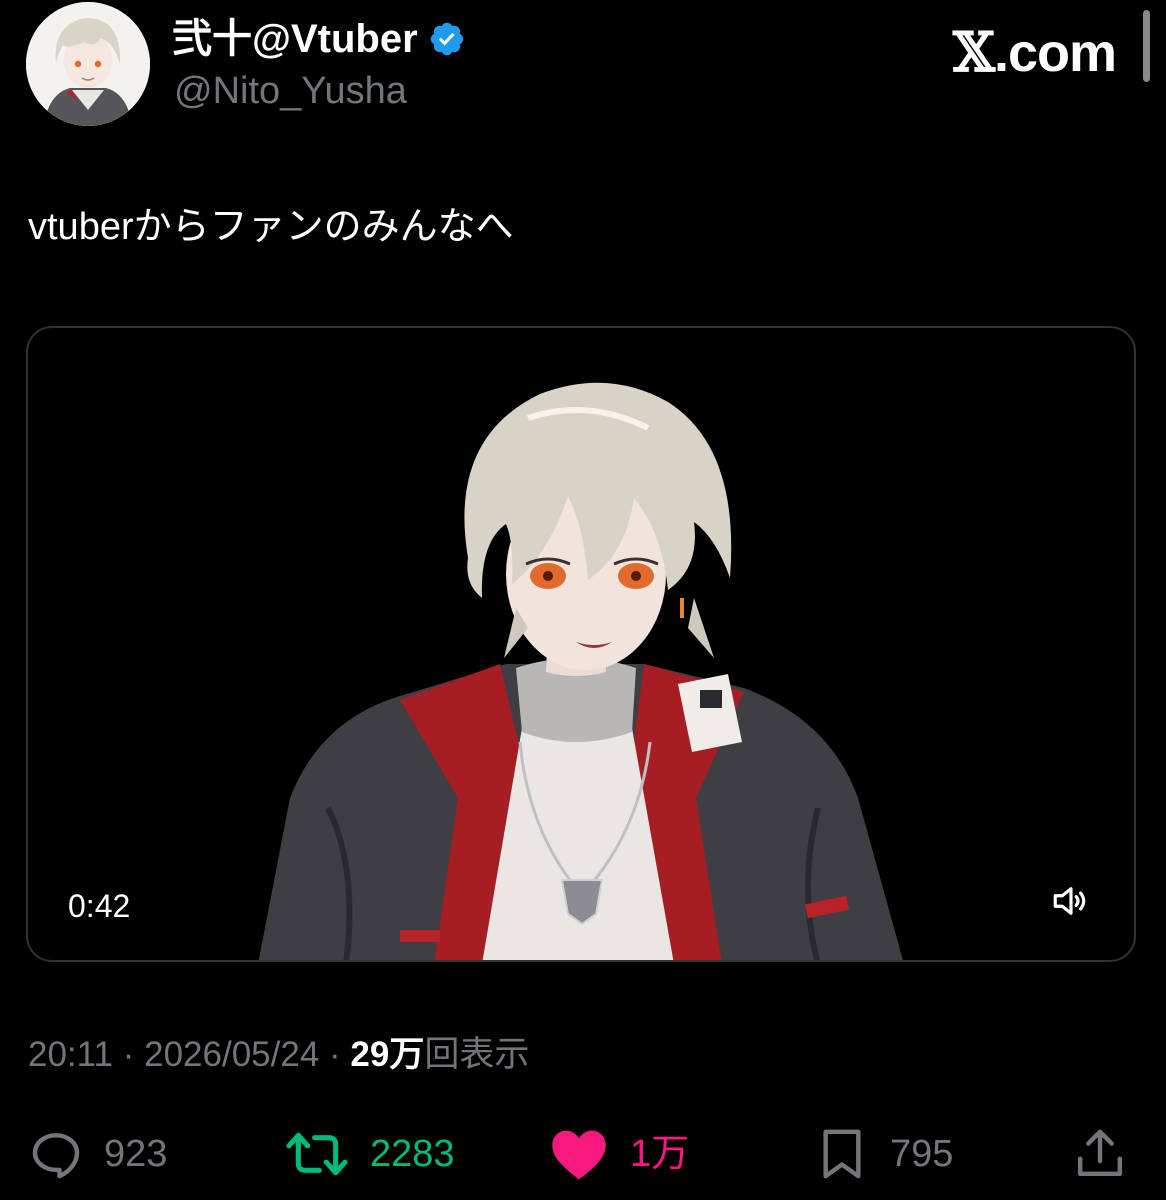 This screenshot has height=1200, width=1166. I want to click on share-icon, so click(1100, 1153).